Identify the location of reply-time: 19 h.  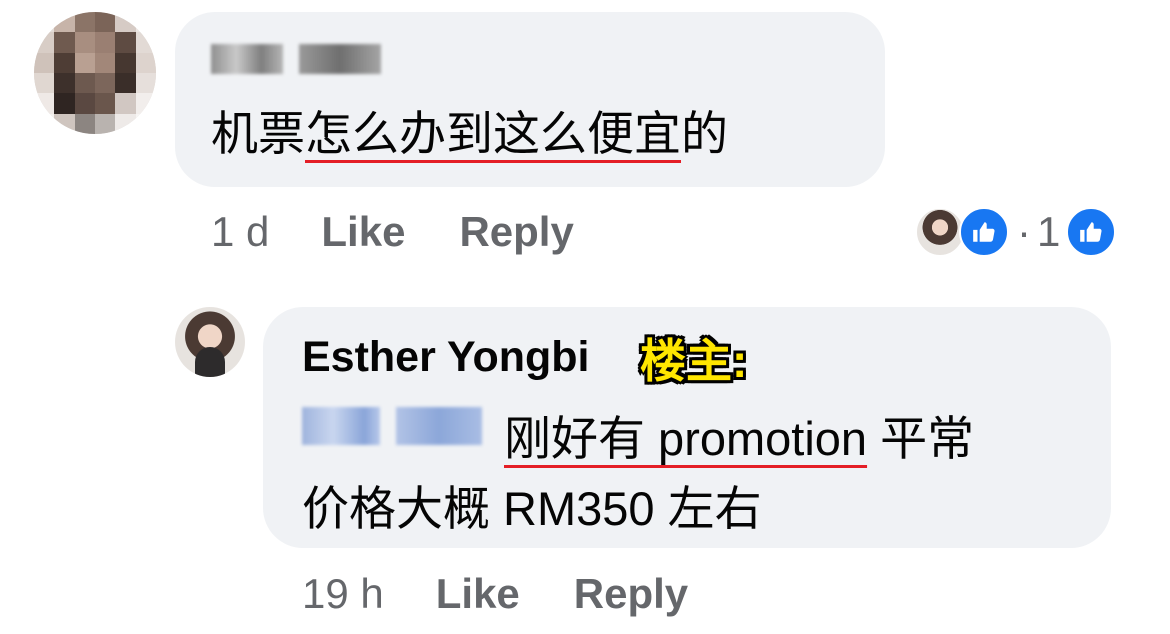
(343, 594).